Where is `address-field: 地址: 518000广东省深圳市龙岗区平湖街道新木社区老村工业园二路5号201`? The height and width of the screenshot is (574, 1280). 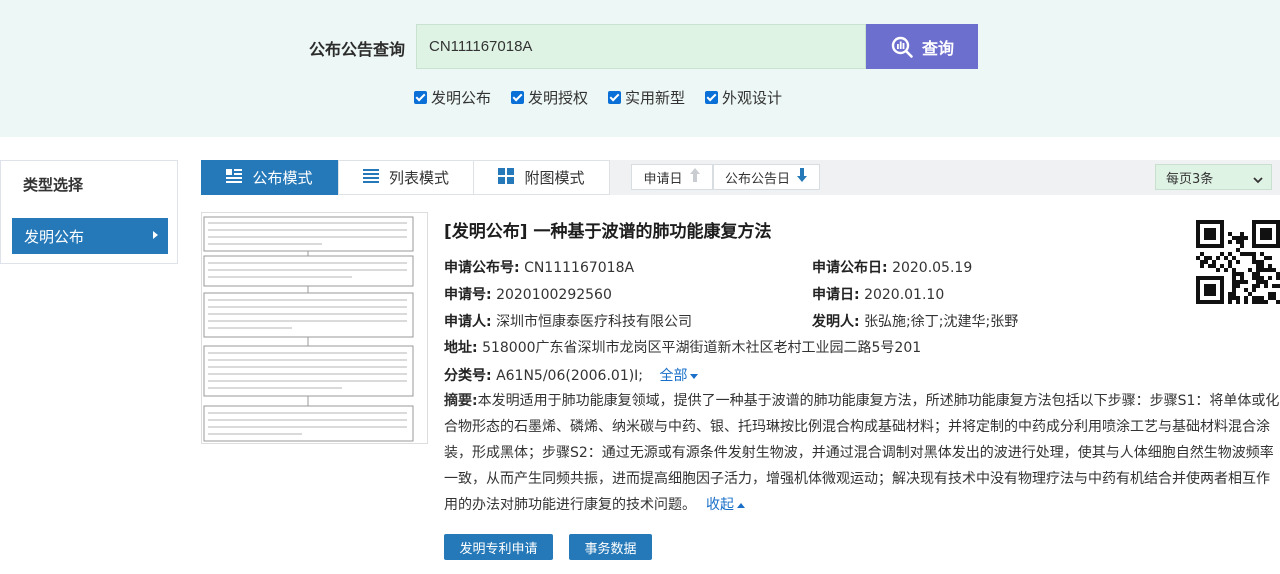 address-field: 地址: 518000广东省深圳市龙岗区平湖街道新木社区老村工业园二路5号201 is located at coordinates (682, 347).